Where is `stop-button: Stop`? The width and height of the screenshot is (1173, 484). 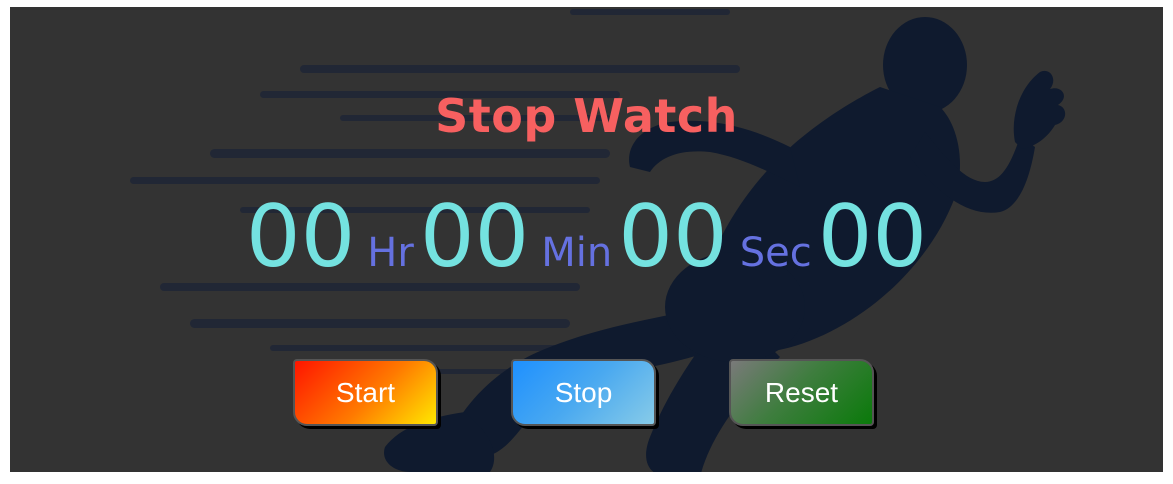 stop-button: Stop is located at coordinates (583, 392).